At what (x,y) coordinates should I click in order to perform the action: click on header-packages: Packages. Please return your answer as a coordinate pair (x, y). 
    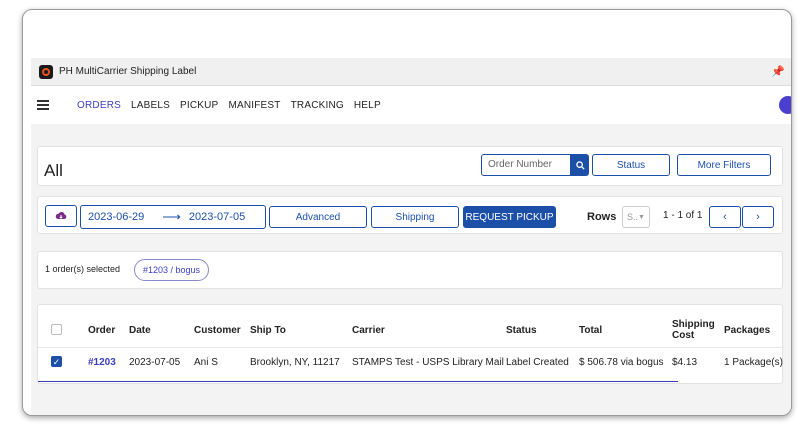
    Looking at the image, I should click on (747, 330).